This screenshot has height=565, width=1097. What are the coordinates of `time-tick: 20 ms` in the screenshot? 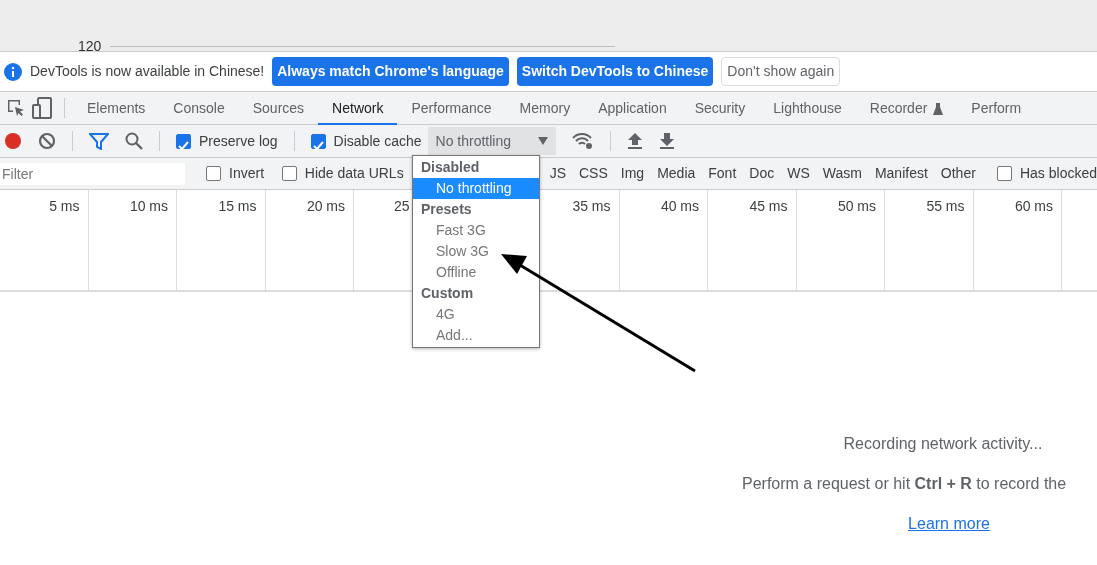 It's located at (325, 206).